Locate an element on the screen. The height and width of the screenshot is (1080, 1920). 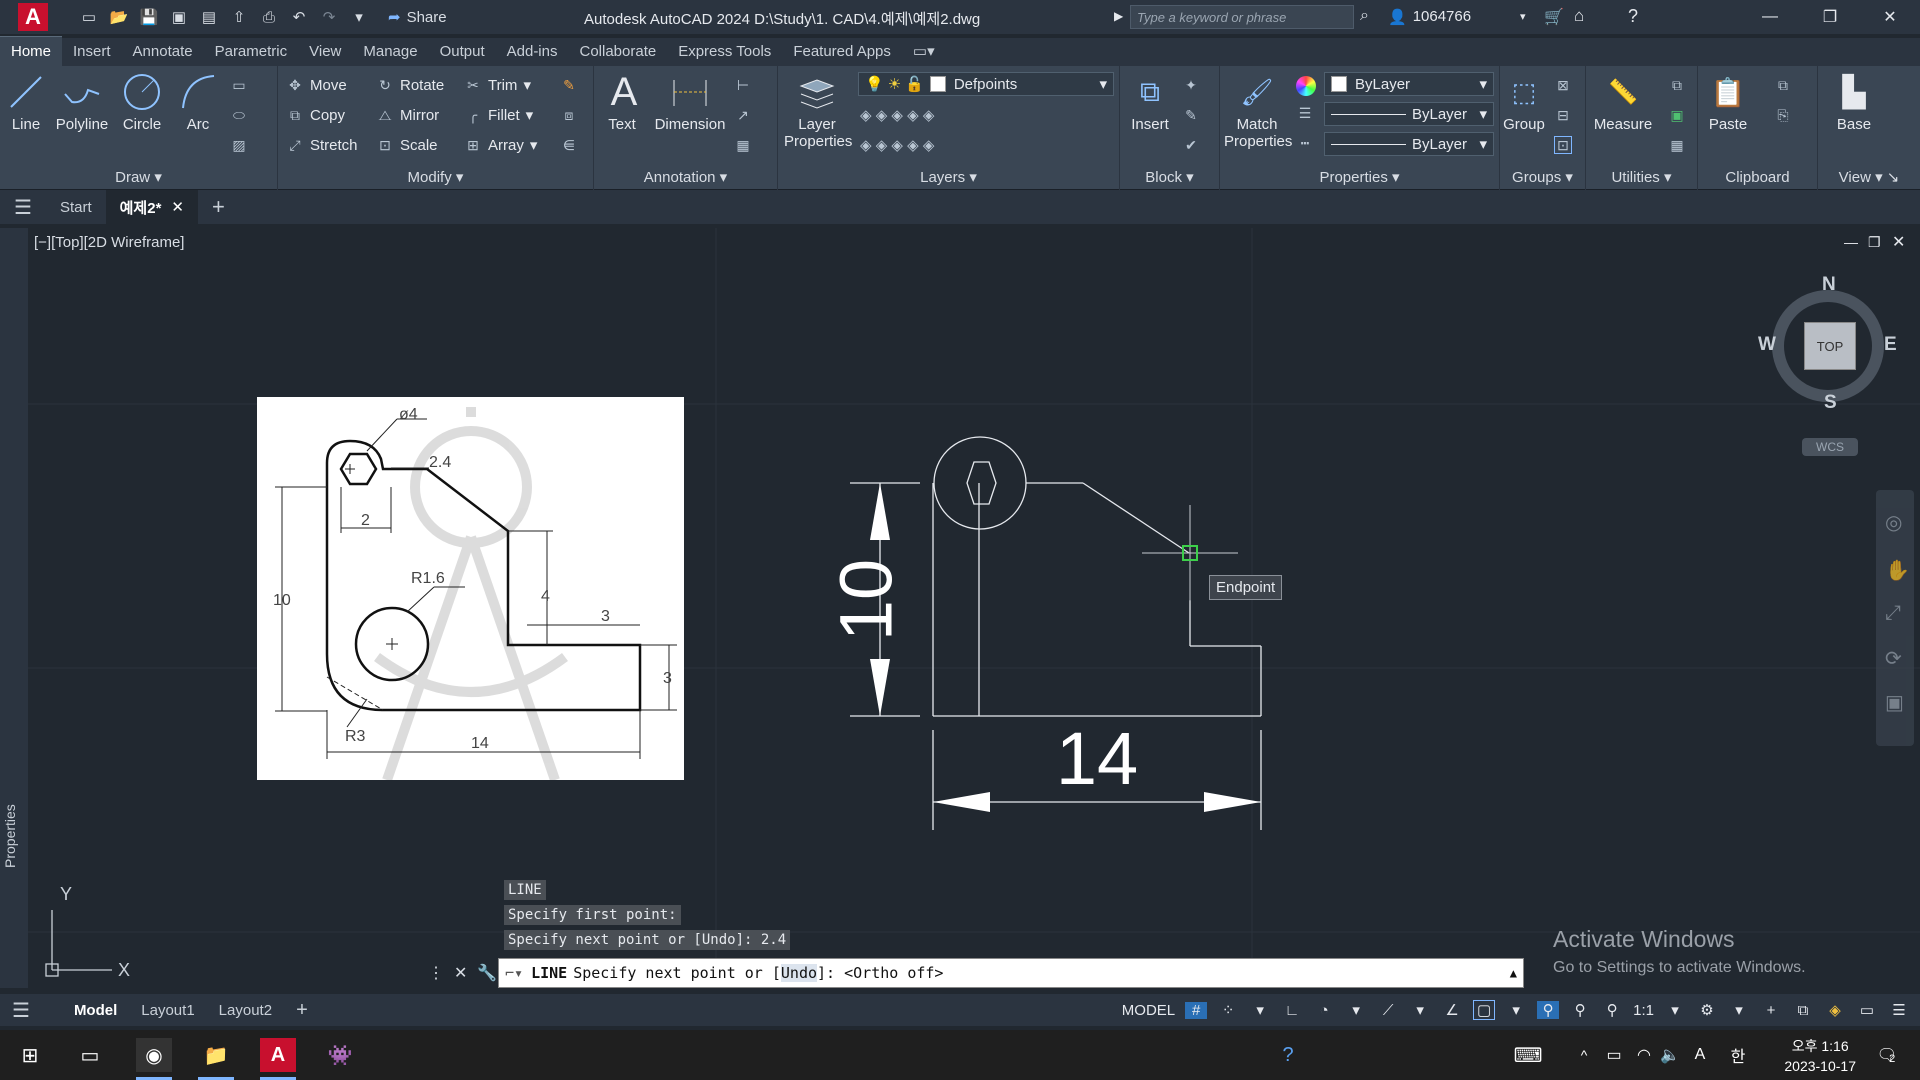
explode-icon: ⧈ is located at coordinates (569, 115).